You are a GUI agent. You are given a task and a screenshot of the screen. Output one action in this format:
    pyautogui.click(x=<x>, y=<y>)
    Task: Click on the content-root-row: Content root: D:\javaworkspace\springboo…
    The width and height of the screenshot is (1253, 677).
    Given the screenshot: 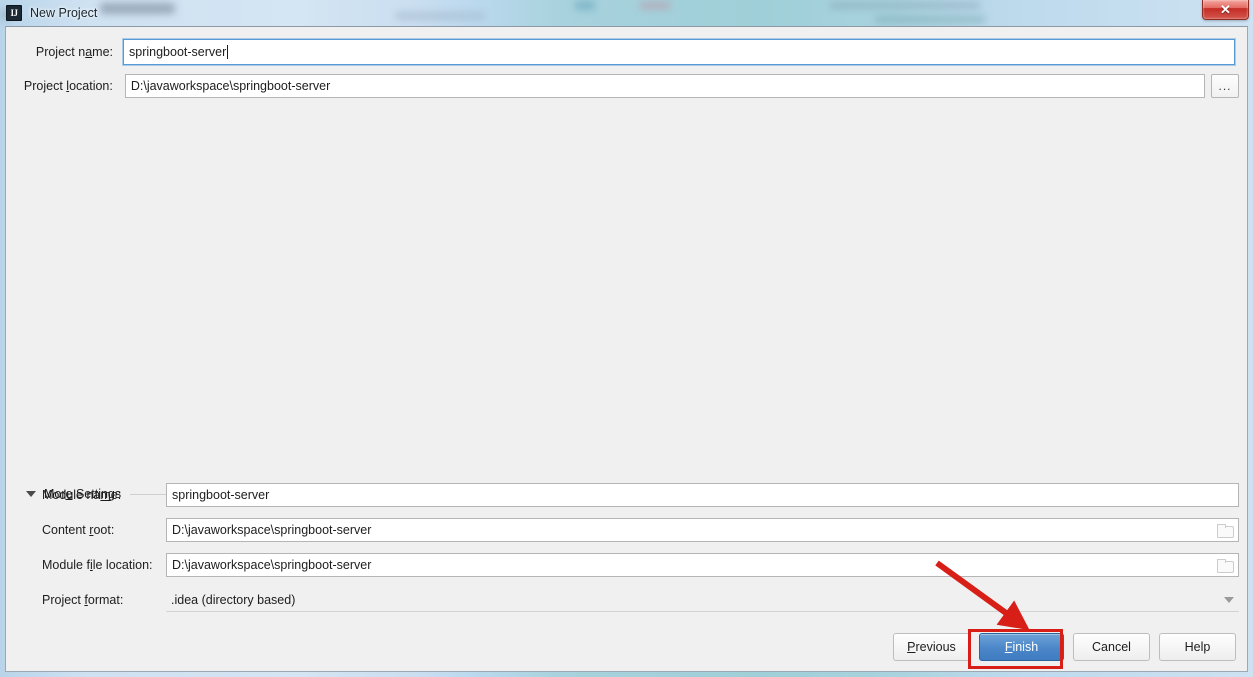 What is the action you would take?
    pyautogui.click(x=640, y=530)
    